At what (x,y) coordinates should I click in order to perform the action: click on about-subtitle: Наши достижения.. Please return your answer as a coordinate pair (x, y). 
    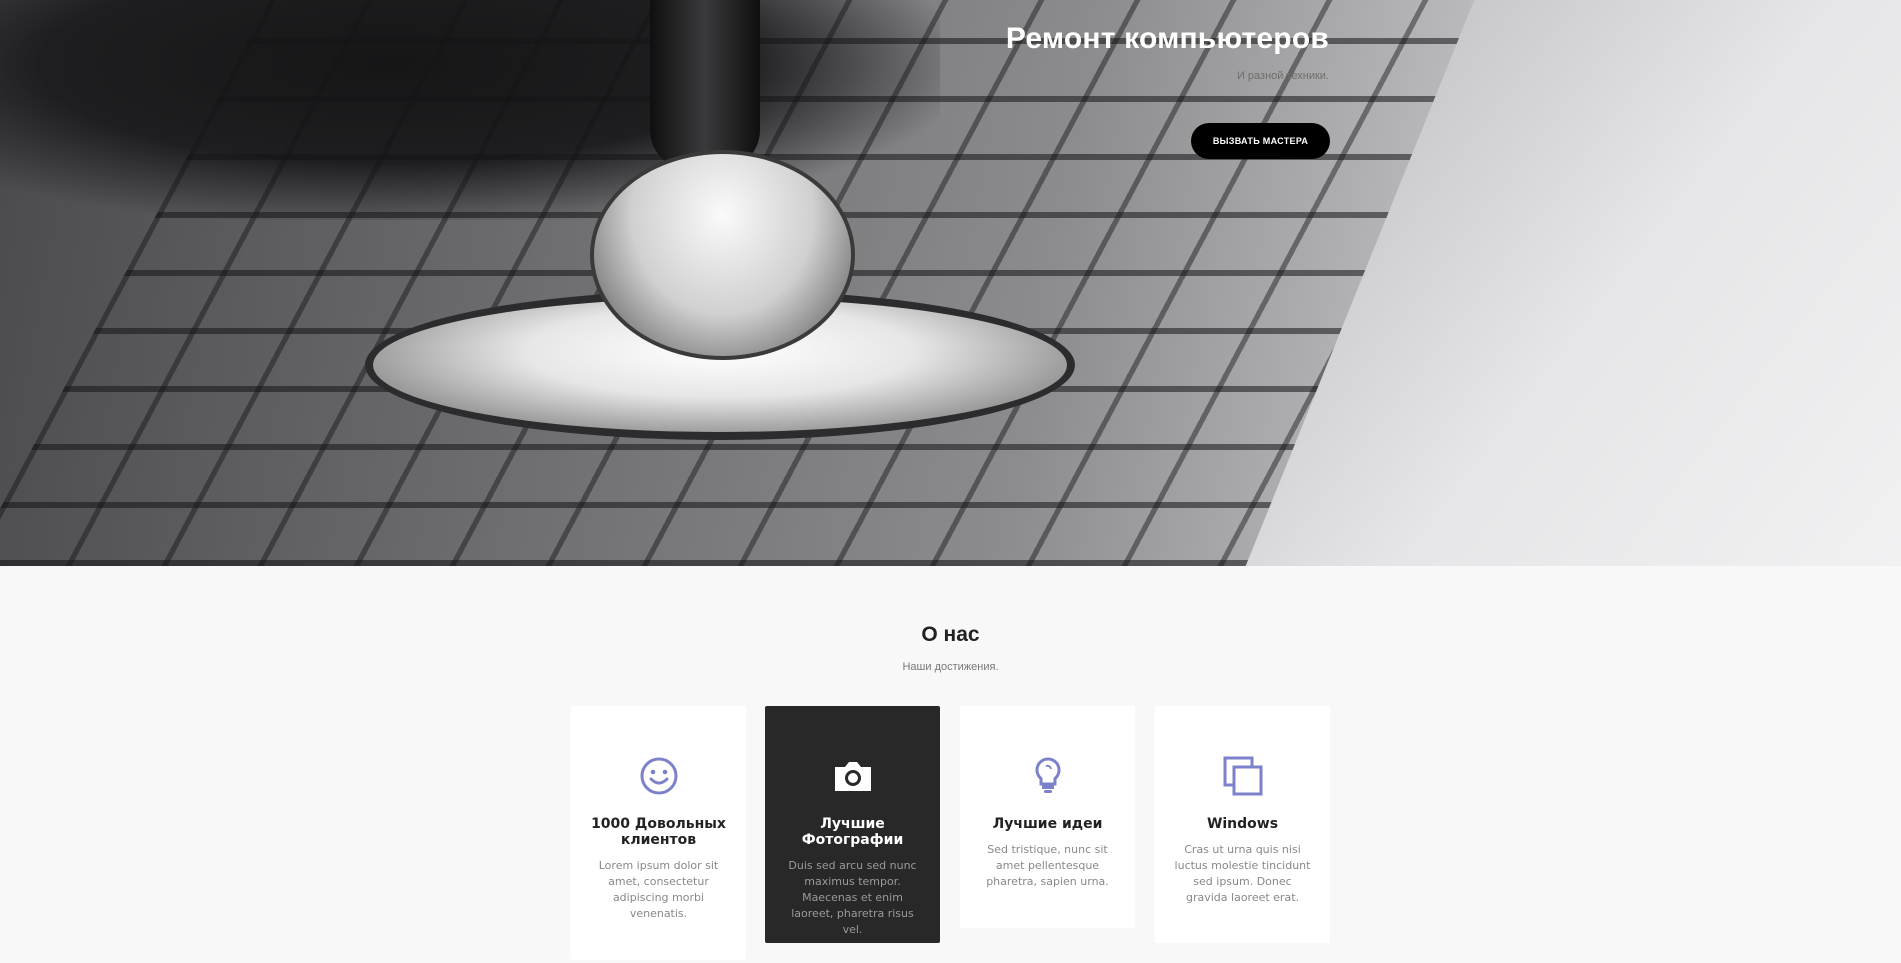
    Looking at the image, I should click on (950, 667).